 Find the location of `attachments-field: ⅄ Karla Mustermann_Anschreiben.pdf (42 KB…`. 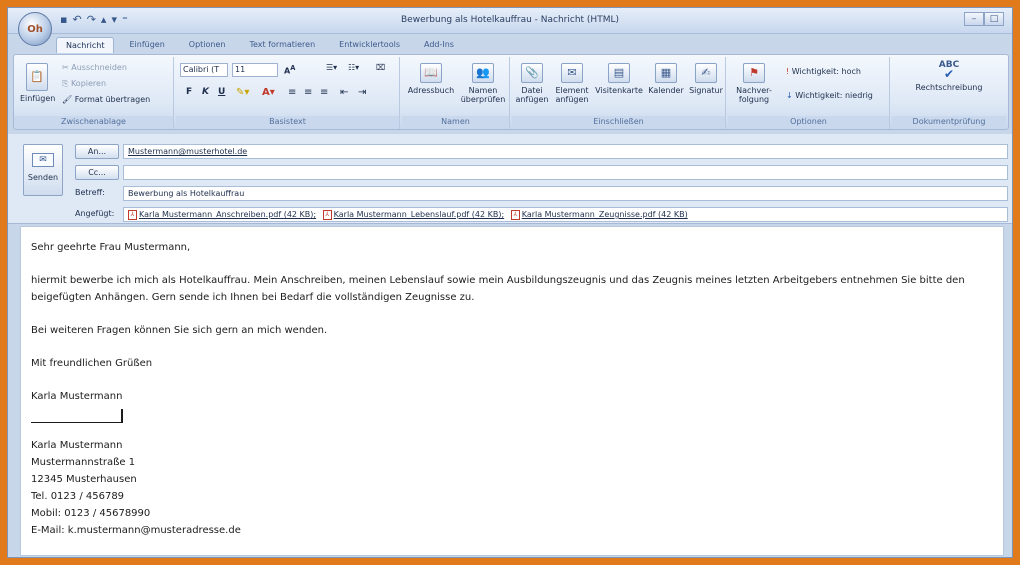

attachments-field: ⅄ Karla Mustermann_Anschreiben.pdf (42 KB… is located at coordinates (565, 214).